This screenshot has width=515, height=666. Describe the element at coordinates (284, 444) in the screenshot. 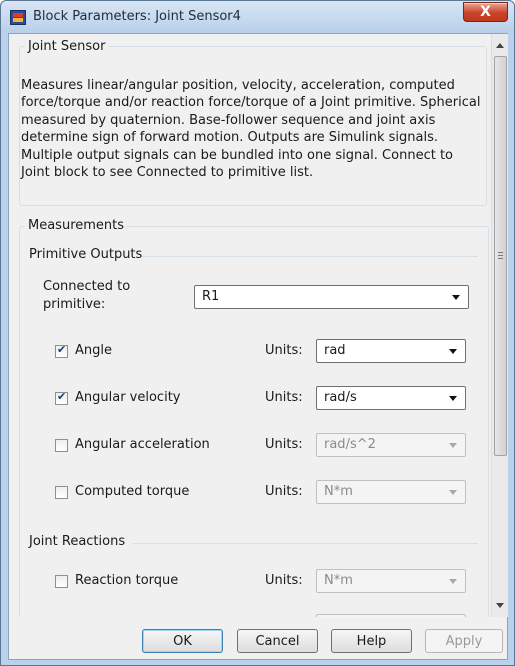

I see `angular-acceleration-units-label: Units:` at that location.